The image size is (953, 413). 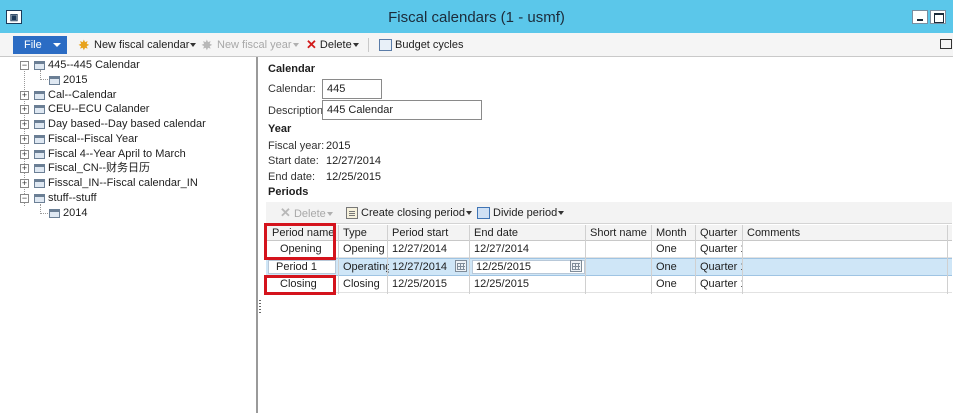 What do you see at coordinates (303, 267) in the screenshot?
I see `period-name-cell: Period 1` at bounding box center [303, 267].